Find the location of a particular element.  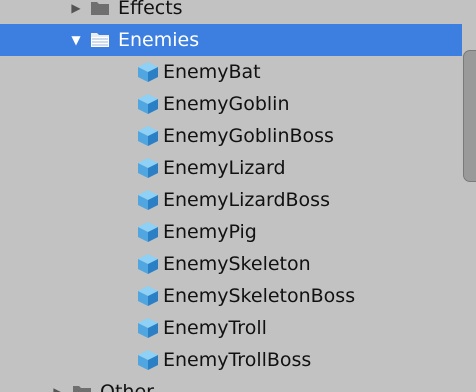

prefab-row: EnemyGoblin is located at coordinates (231, 104).